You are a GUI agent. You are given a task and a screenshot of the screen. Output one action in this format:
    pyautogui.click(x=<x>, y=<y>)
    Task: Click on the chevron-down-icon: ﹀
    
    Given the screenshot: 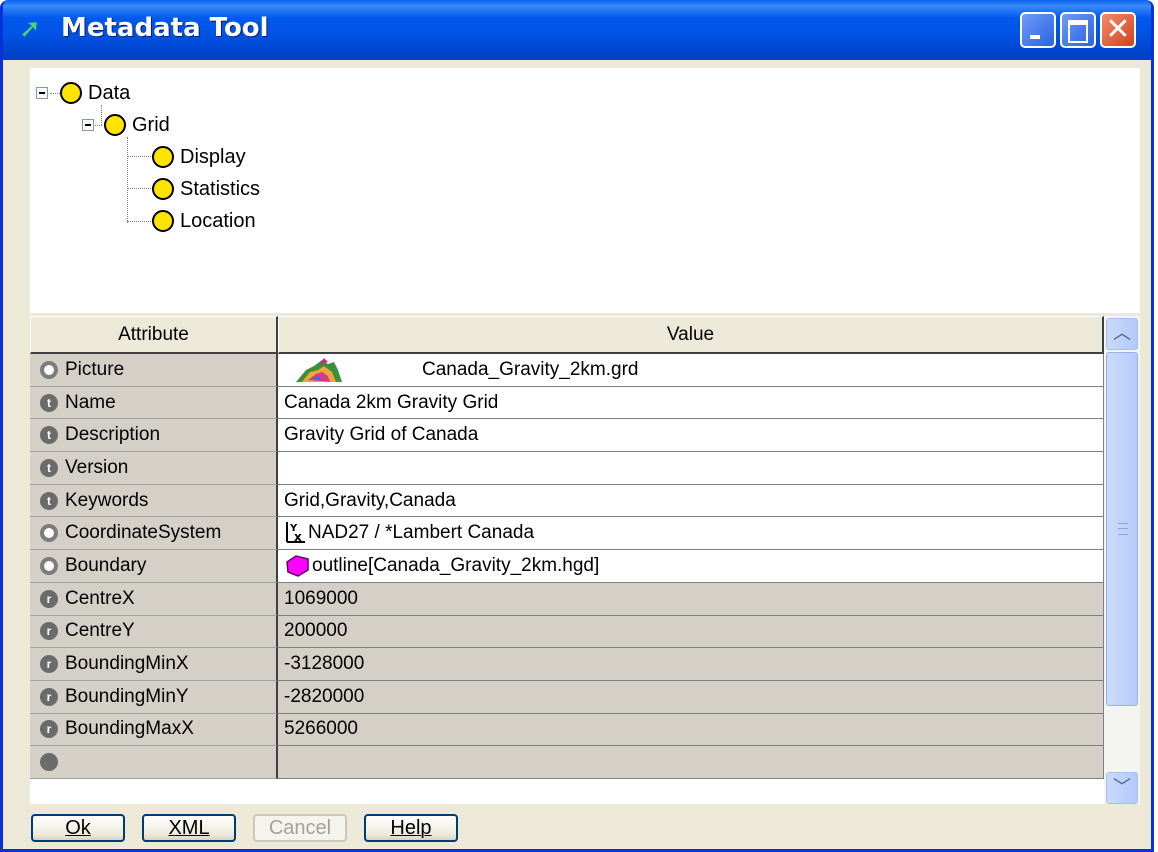 What is the action you would take?
    pyautogui.click(x=1122, y=787)
    